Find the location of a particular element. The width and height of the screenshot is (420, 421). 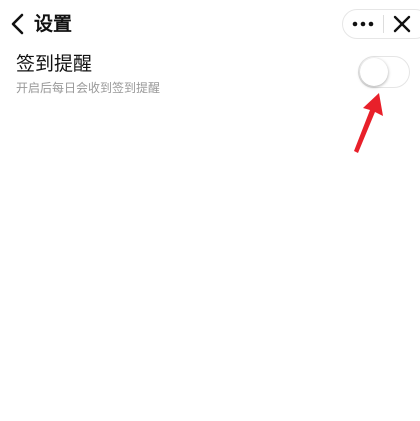

close-button is located at coordinates (402, 24).